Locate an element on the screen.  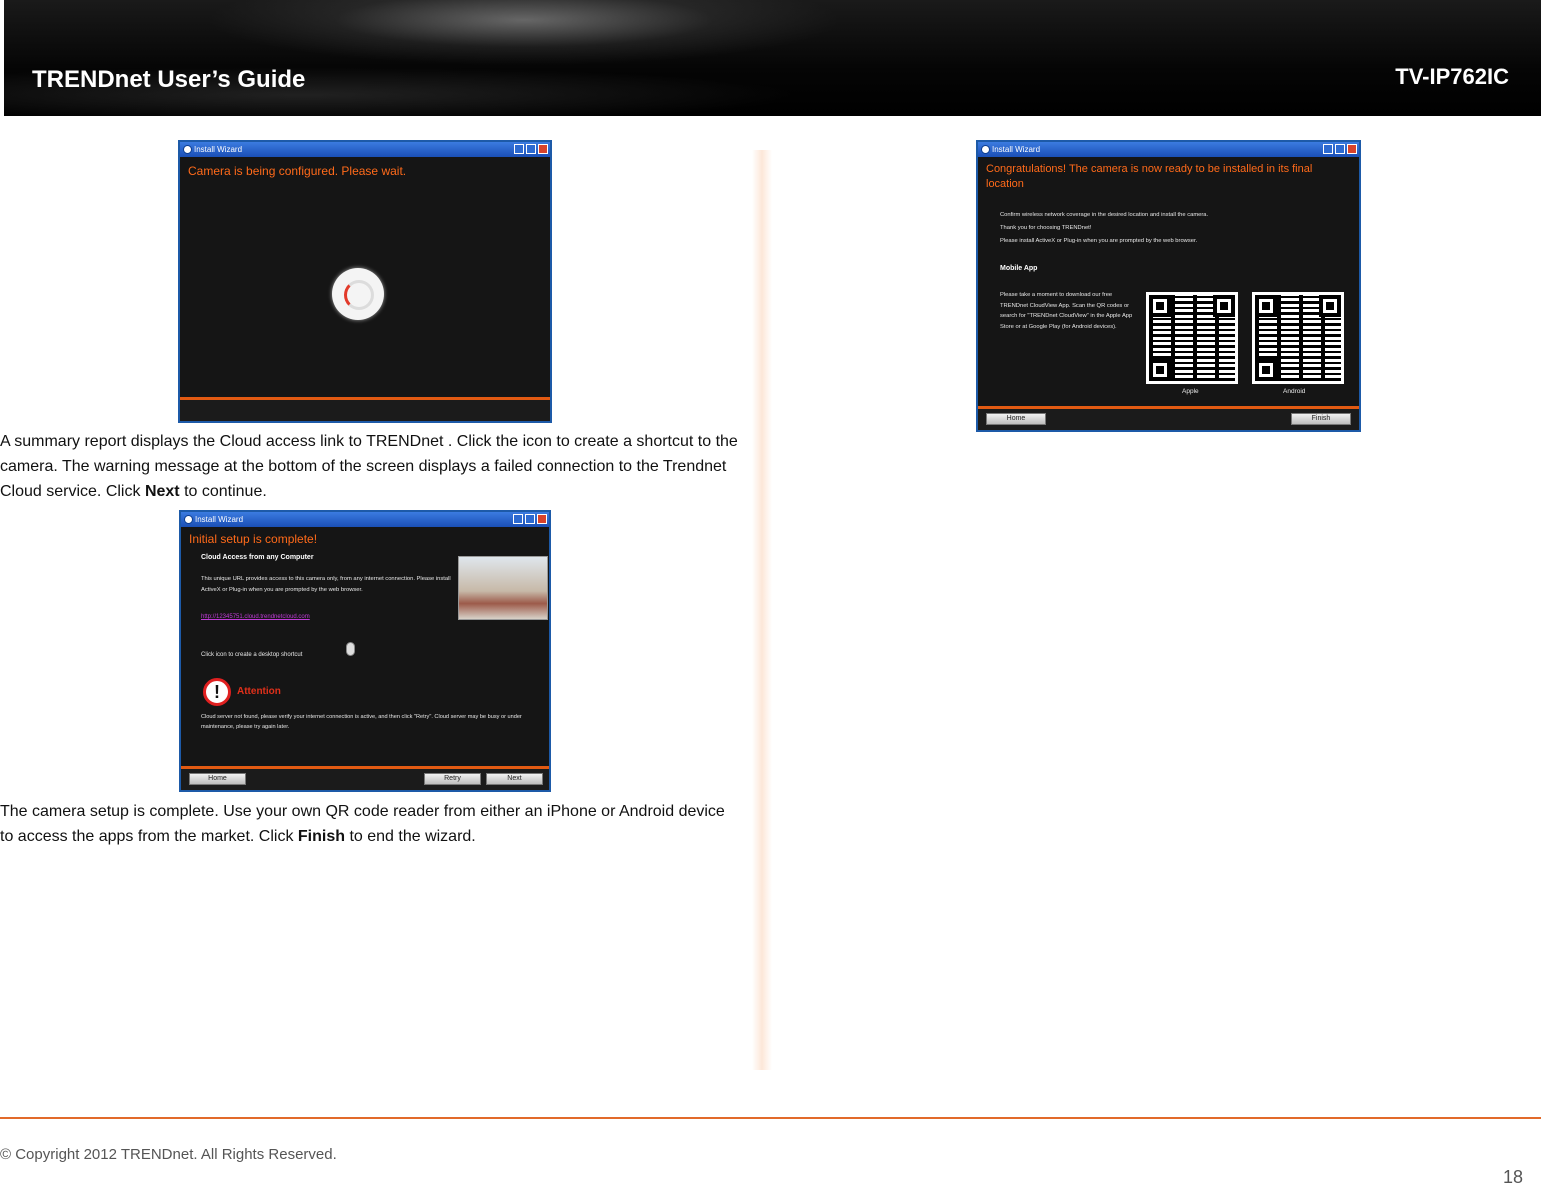
wizard-footer-bar is located at coordinates (365, 409).